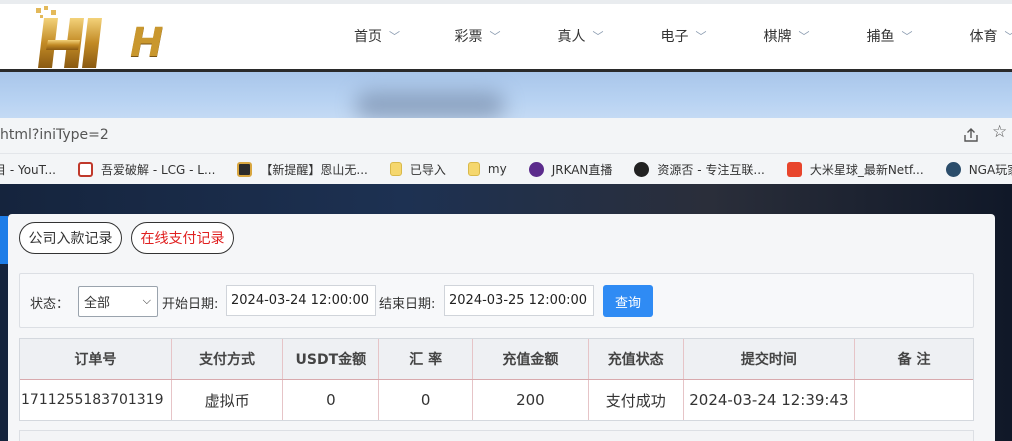 This screenshot has height=441, width=1012. Describe the element at coordinates (636, 359) in the screenshot. I see `col-status: 充值状态` at that location.